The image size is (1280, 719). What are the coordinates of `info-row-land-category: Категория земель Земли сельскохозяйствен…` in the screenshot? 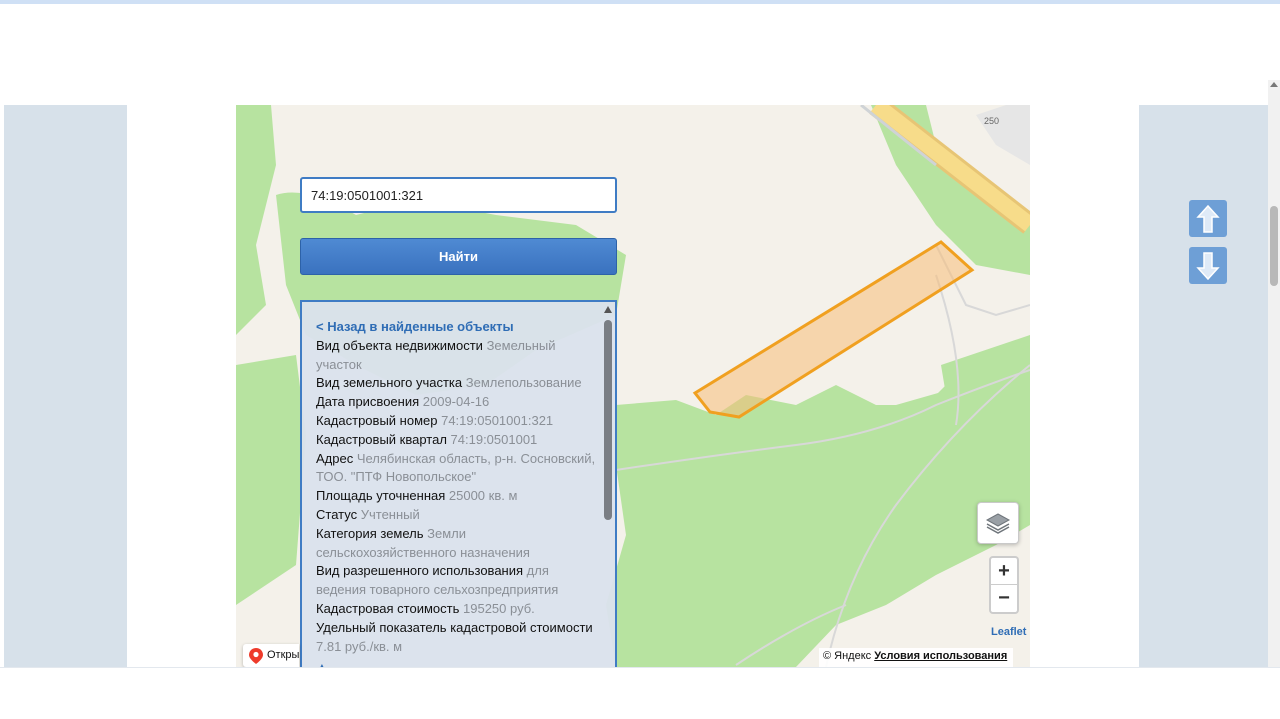 It's located at (423, 542).